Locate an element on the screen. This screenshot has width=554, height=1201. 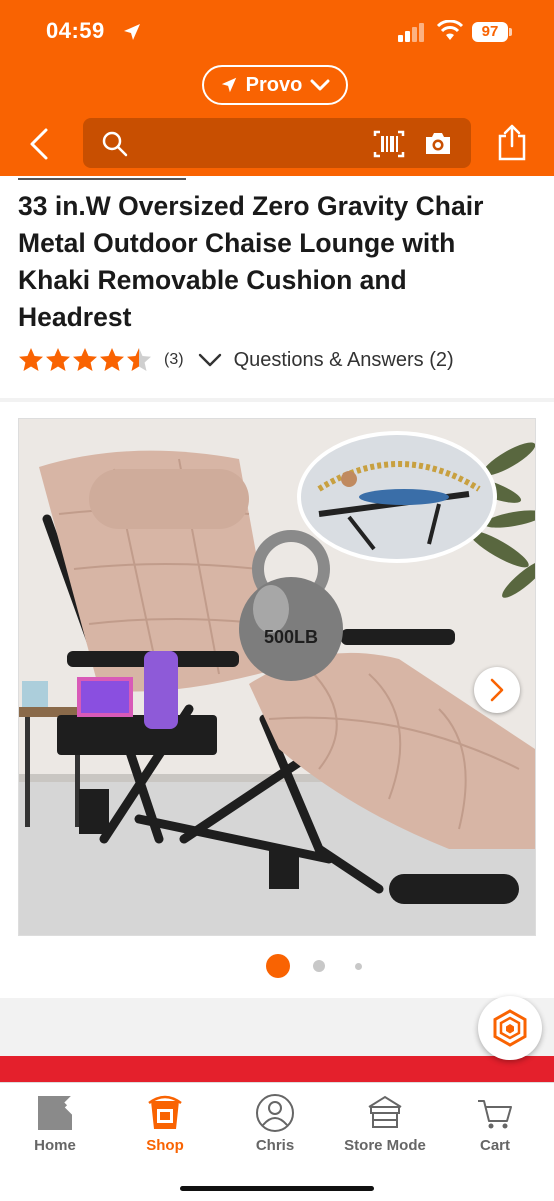
battery-indicator: 97 is located at coordinates (490, 32).